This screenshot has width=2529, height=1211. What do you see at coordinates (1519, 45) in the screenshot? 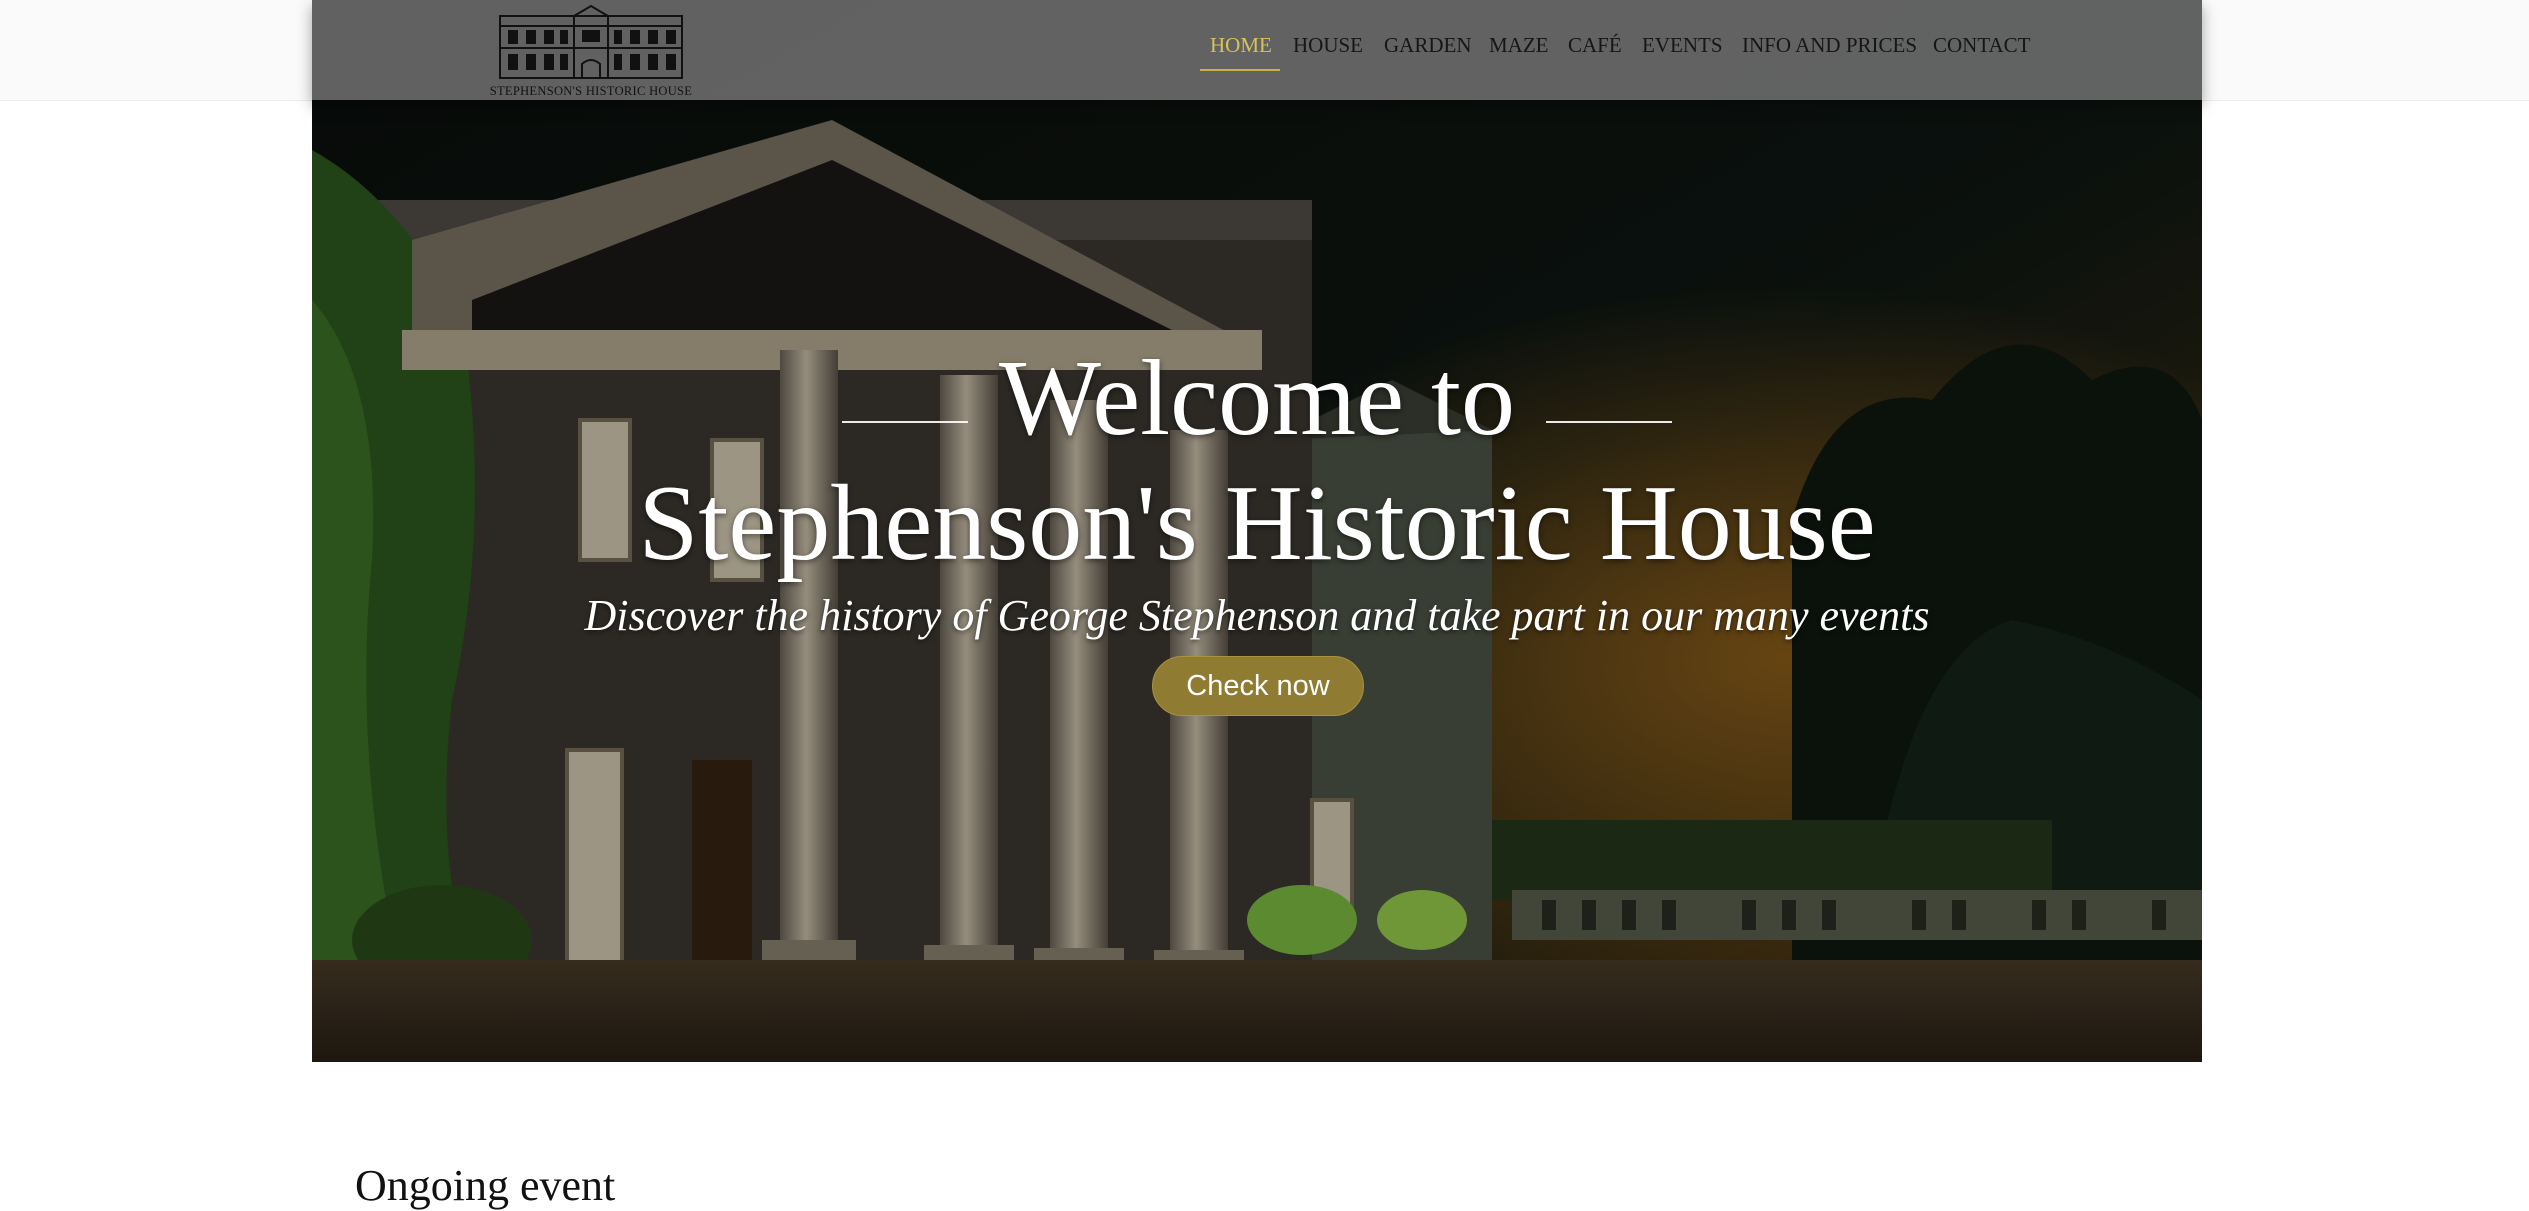
I see `nav-item-maze: MAZE` at bounding box center [1519, 45].